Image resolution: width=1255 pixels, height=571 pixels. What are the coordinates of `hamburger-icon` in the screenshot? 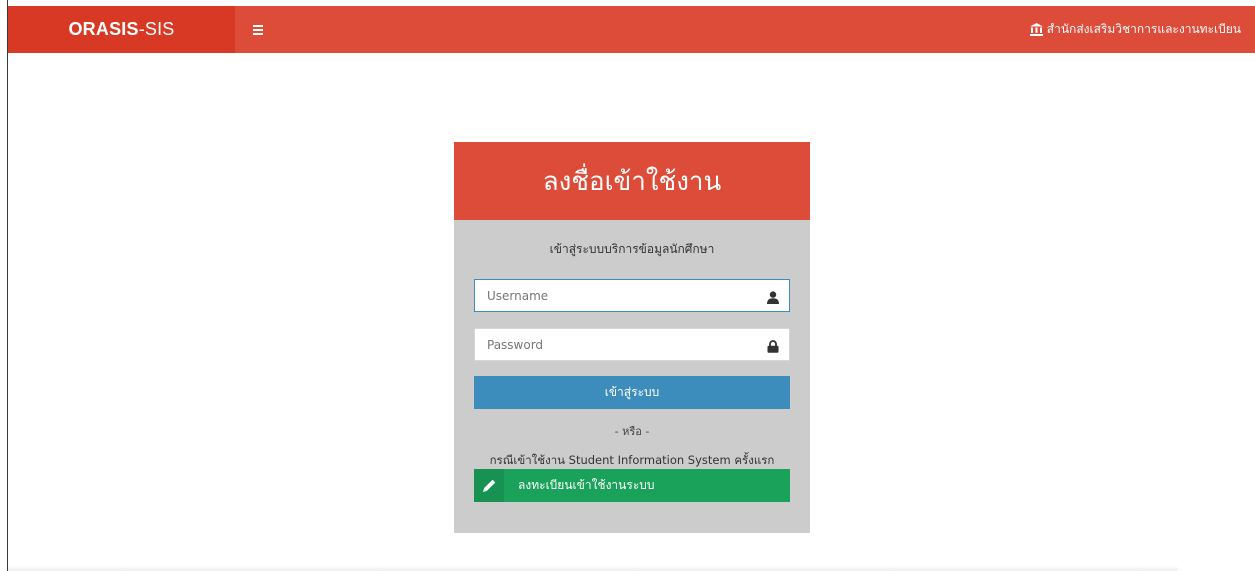 It's located at (258, 30).